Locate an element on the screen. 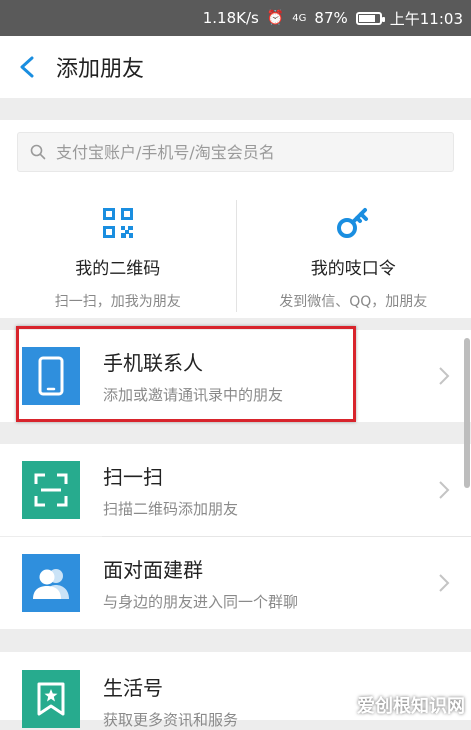  chevron-left-icon is located at coordinates (28, 67).